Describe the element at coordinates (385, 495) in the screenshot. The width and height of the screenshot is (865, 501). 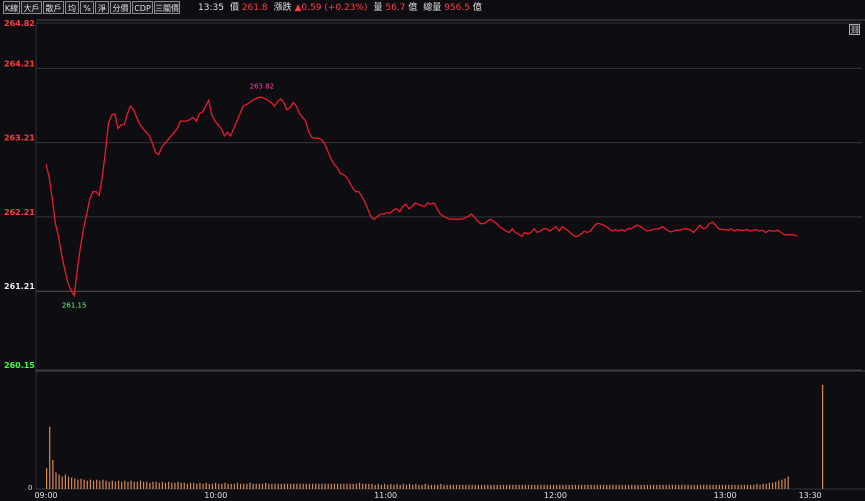
I see `x-tick-label-2: 11:00` at that location.